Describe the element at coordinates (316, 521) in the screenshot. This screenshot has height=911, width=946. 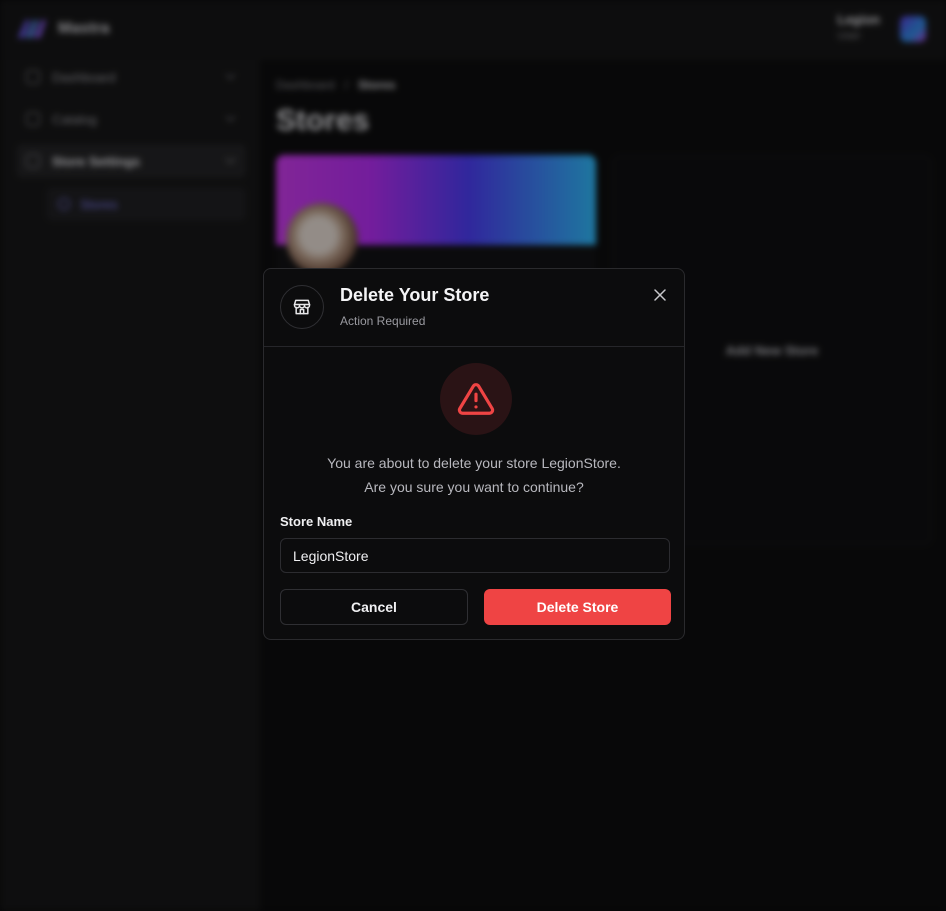
I see `store-name-label: Store Name` at that location.